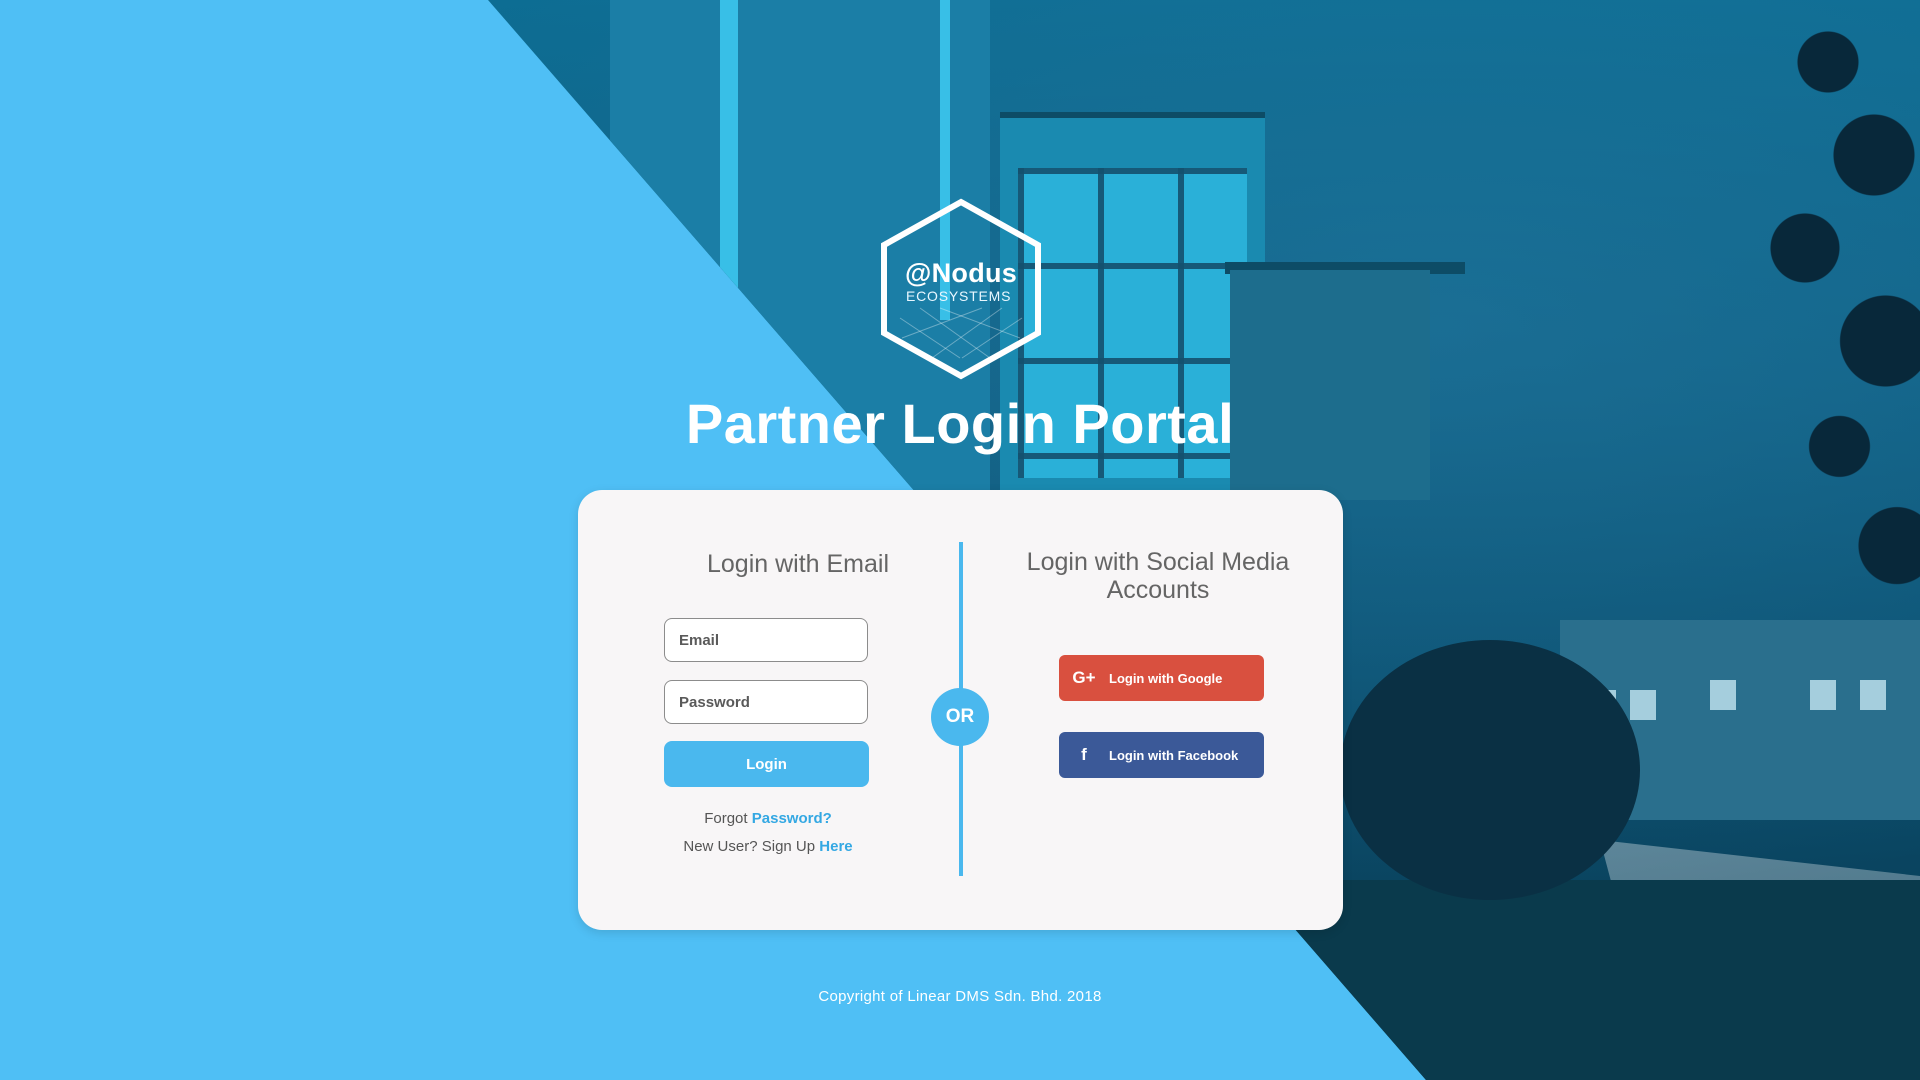 This screenshot has width=1920, height=1080. I want to click on google-login-label: Login with Google, so click(1166, 678).